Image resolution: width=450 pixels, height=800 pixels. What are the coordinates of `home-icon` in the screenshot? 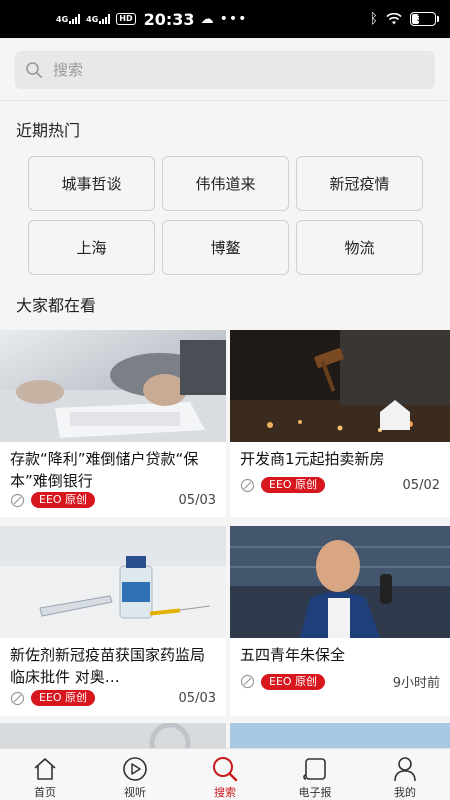 It's located at (45, 769).